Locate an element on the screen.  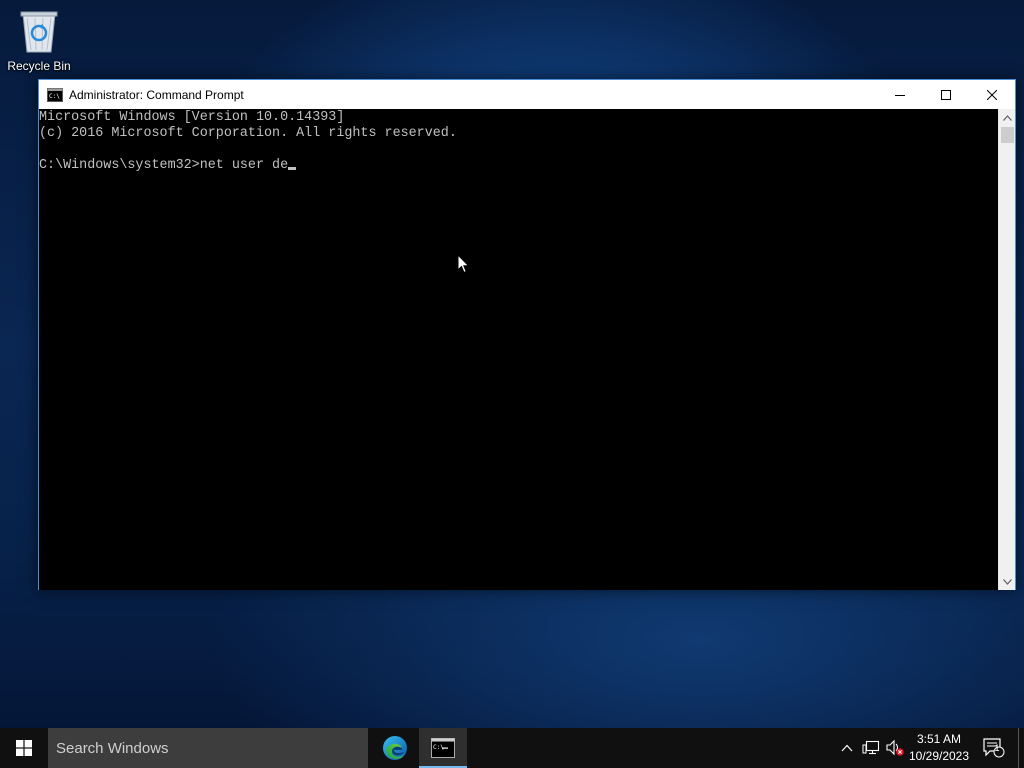
maximize-button is located at coordinates (946, 94).